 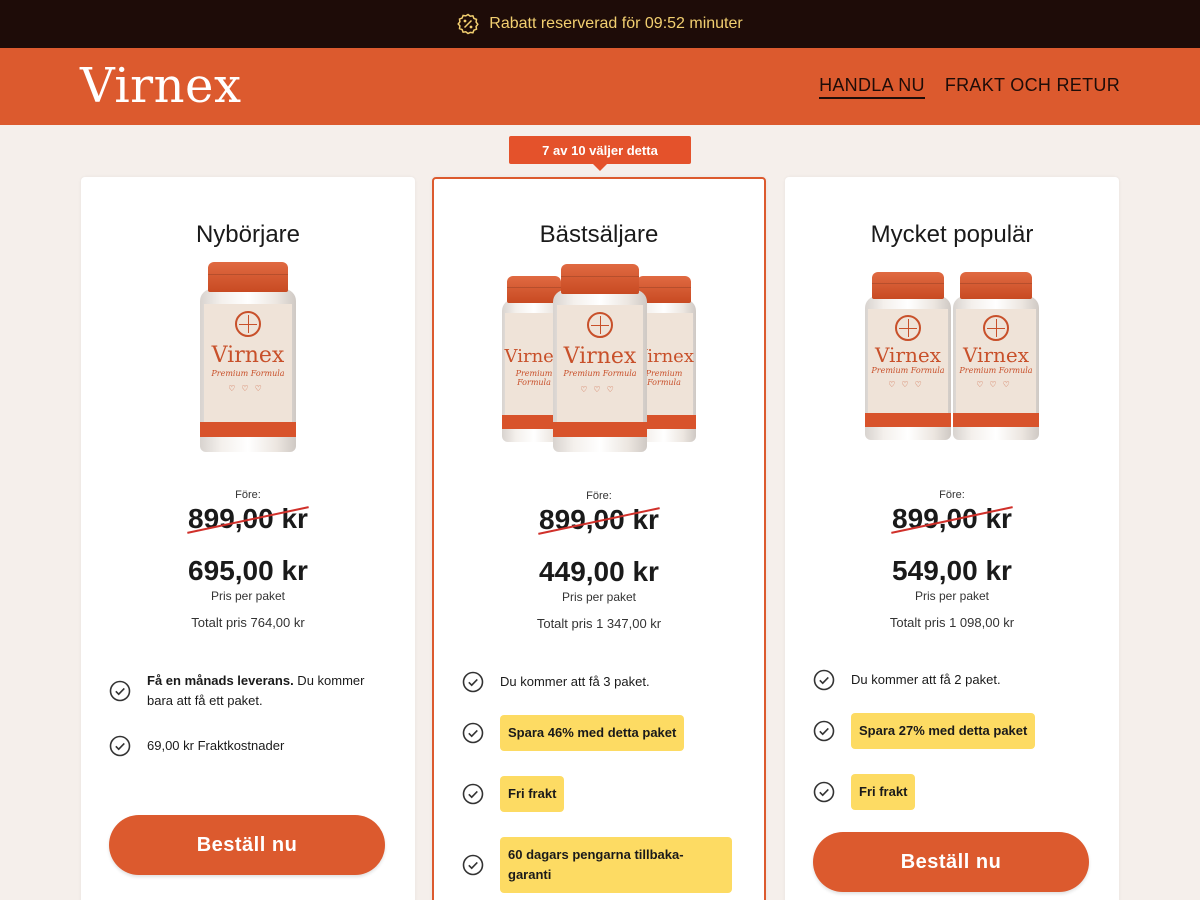 What do you see at coordinates (248, 622) in the screenshot?
I see `total-price: Totalt pris 764,00 kr` at bounding box center [248, 622].